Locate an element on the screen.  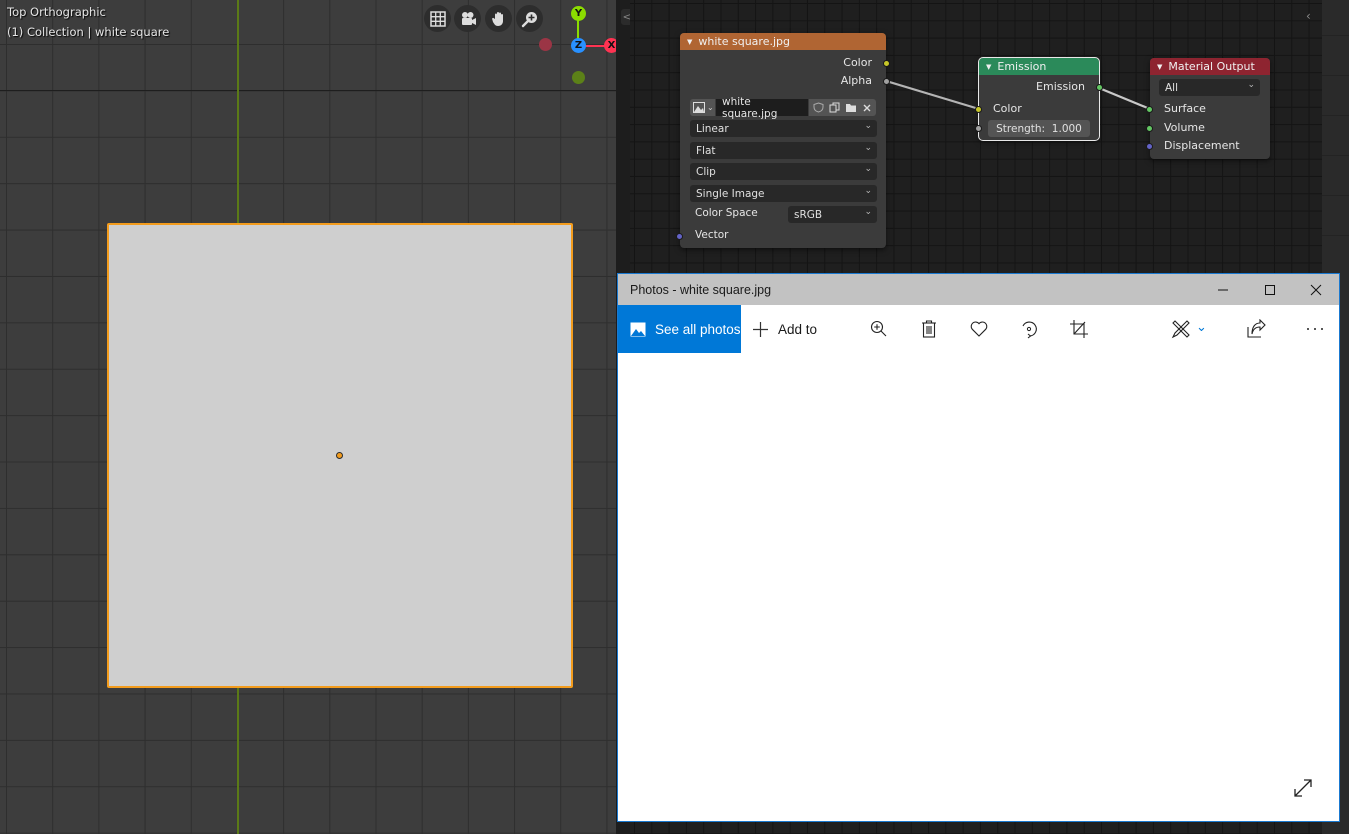
color-space-label: Color Space is located at coordinates (726, 213).